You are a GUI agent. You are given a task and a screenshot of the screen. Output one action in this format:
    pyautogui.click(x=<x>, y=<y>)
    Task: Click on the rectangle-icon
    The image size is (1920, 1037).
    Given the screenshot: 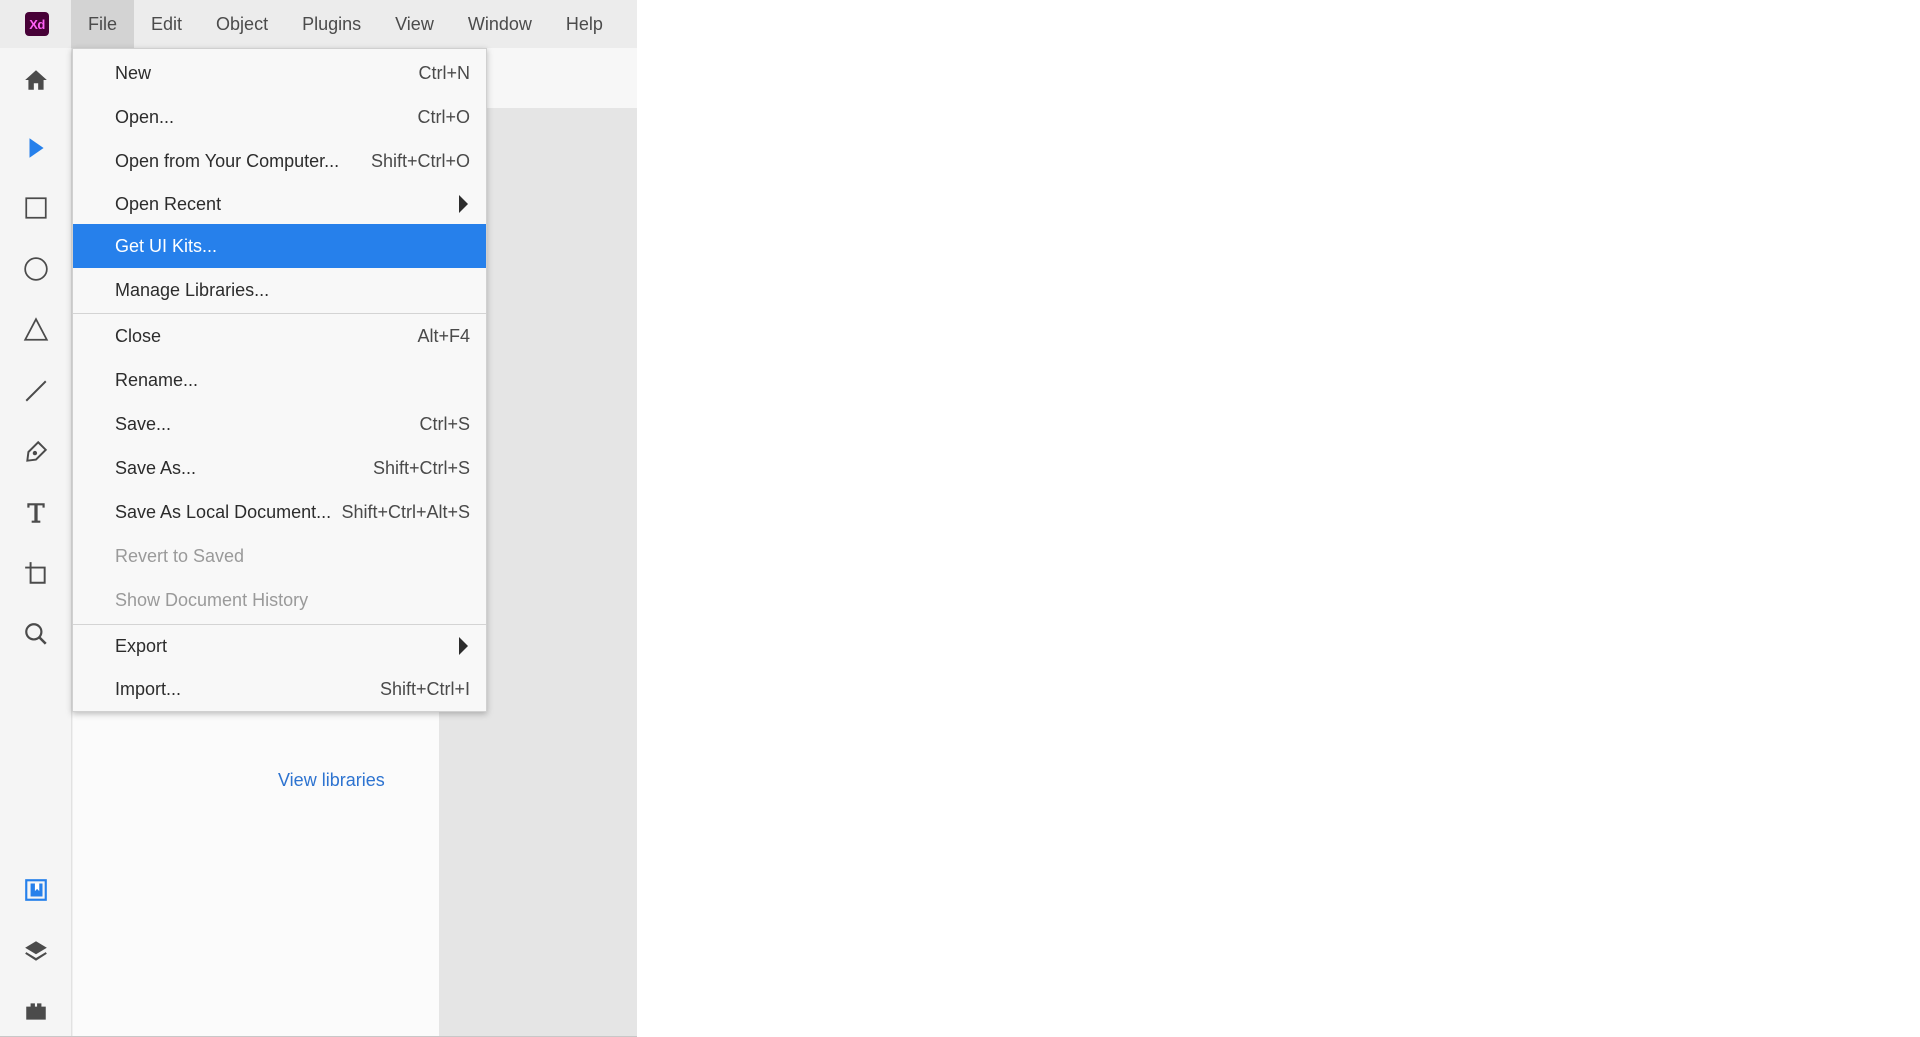 What is the action you would take?
    pyautogui.click(x=36, y=208)
    